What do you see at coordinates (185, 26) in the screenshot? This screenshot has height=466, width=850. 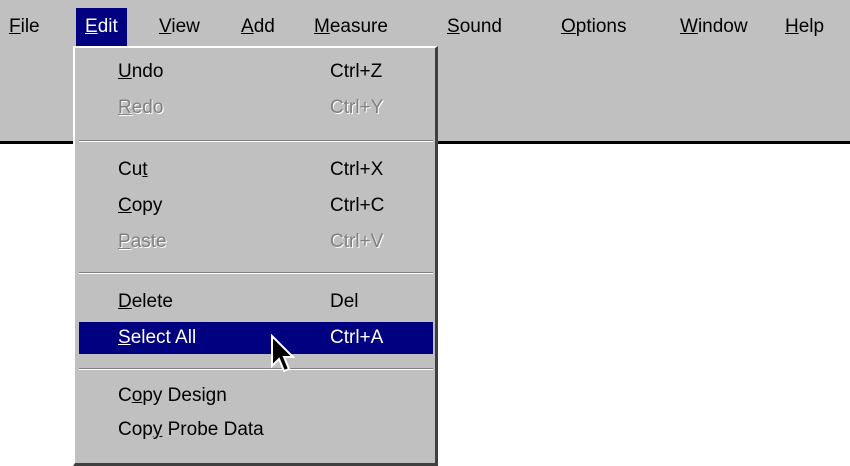 I see `menu-view-label: iew` at bounding box center [185, 26].